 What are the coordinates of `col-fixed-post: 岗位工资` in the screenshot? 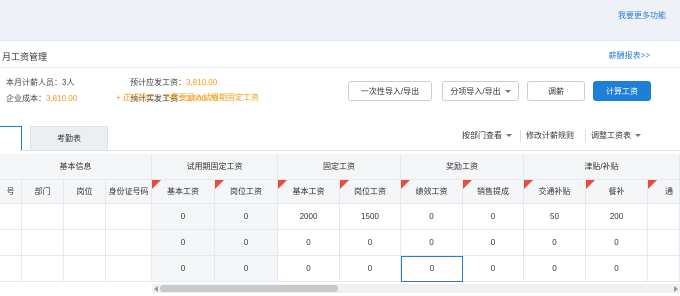 It's located at (370, 192).